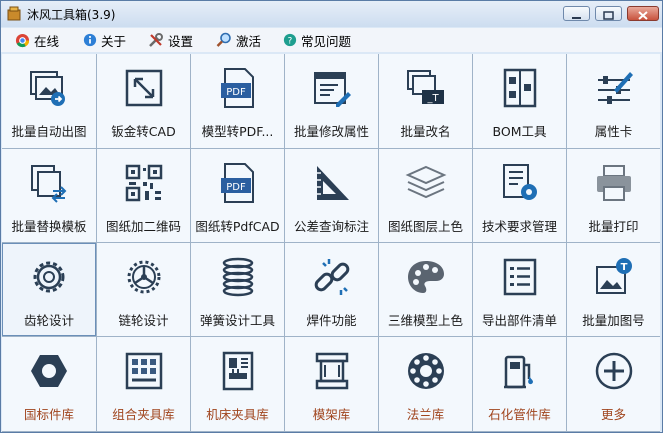 The image size is (663, 433). Describe the element at coordinates (143, 88) in the screenshot. I see `resize-arrow-icon` at that location.